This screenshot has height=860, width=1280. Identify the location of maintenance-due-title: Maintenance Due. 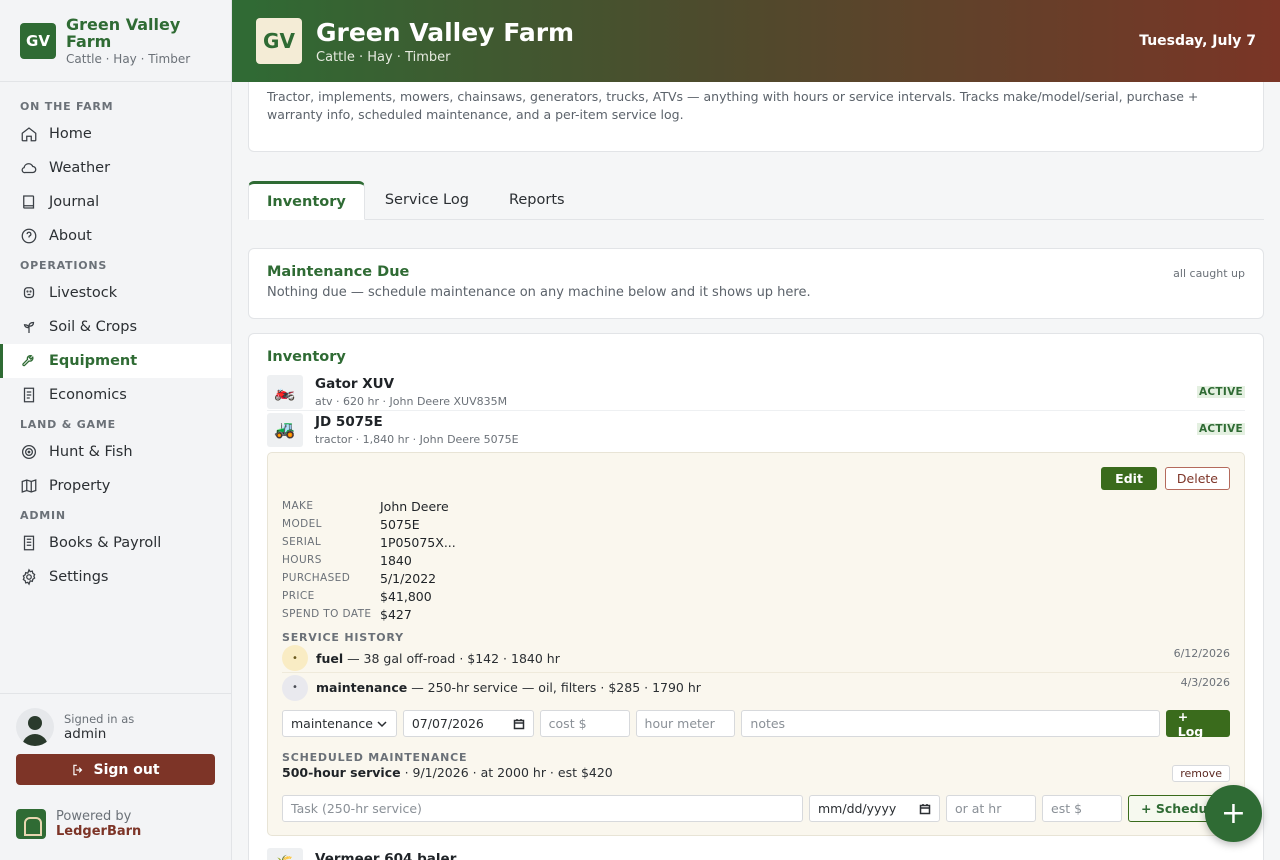
(338, 272).